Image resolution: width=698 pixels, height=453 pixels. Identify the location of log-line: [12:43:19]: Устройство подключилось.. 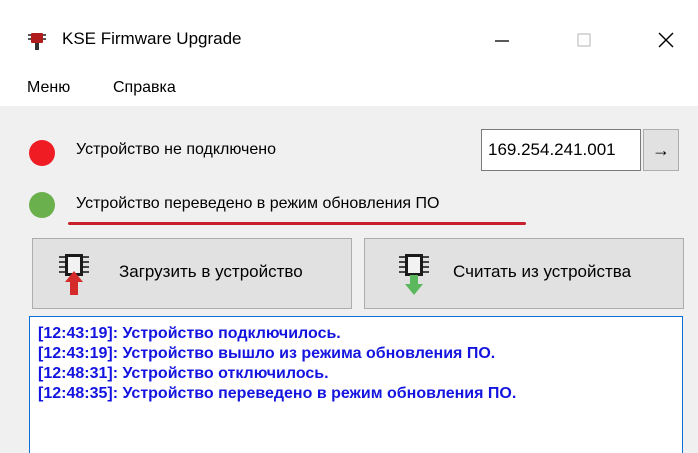
(189, 333).